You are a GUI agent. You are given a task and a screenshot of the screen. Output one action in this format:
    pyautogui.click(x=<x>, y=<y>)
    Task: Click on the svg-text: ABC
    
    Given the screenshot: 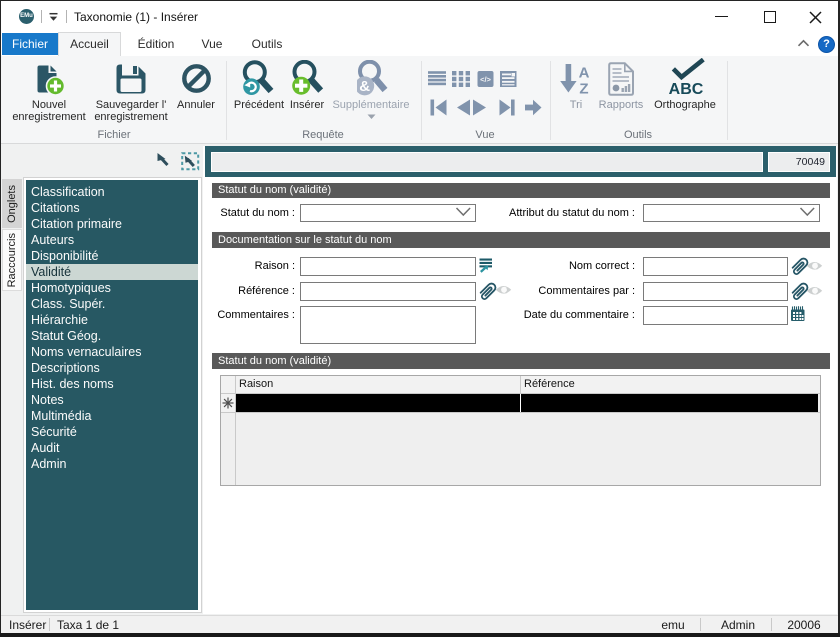 What is the action you would take?
    pyautogui.click(x=686, y=89)
    